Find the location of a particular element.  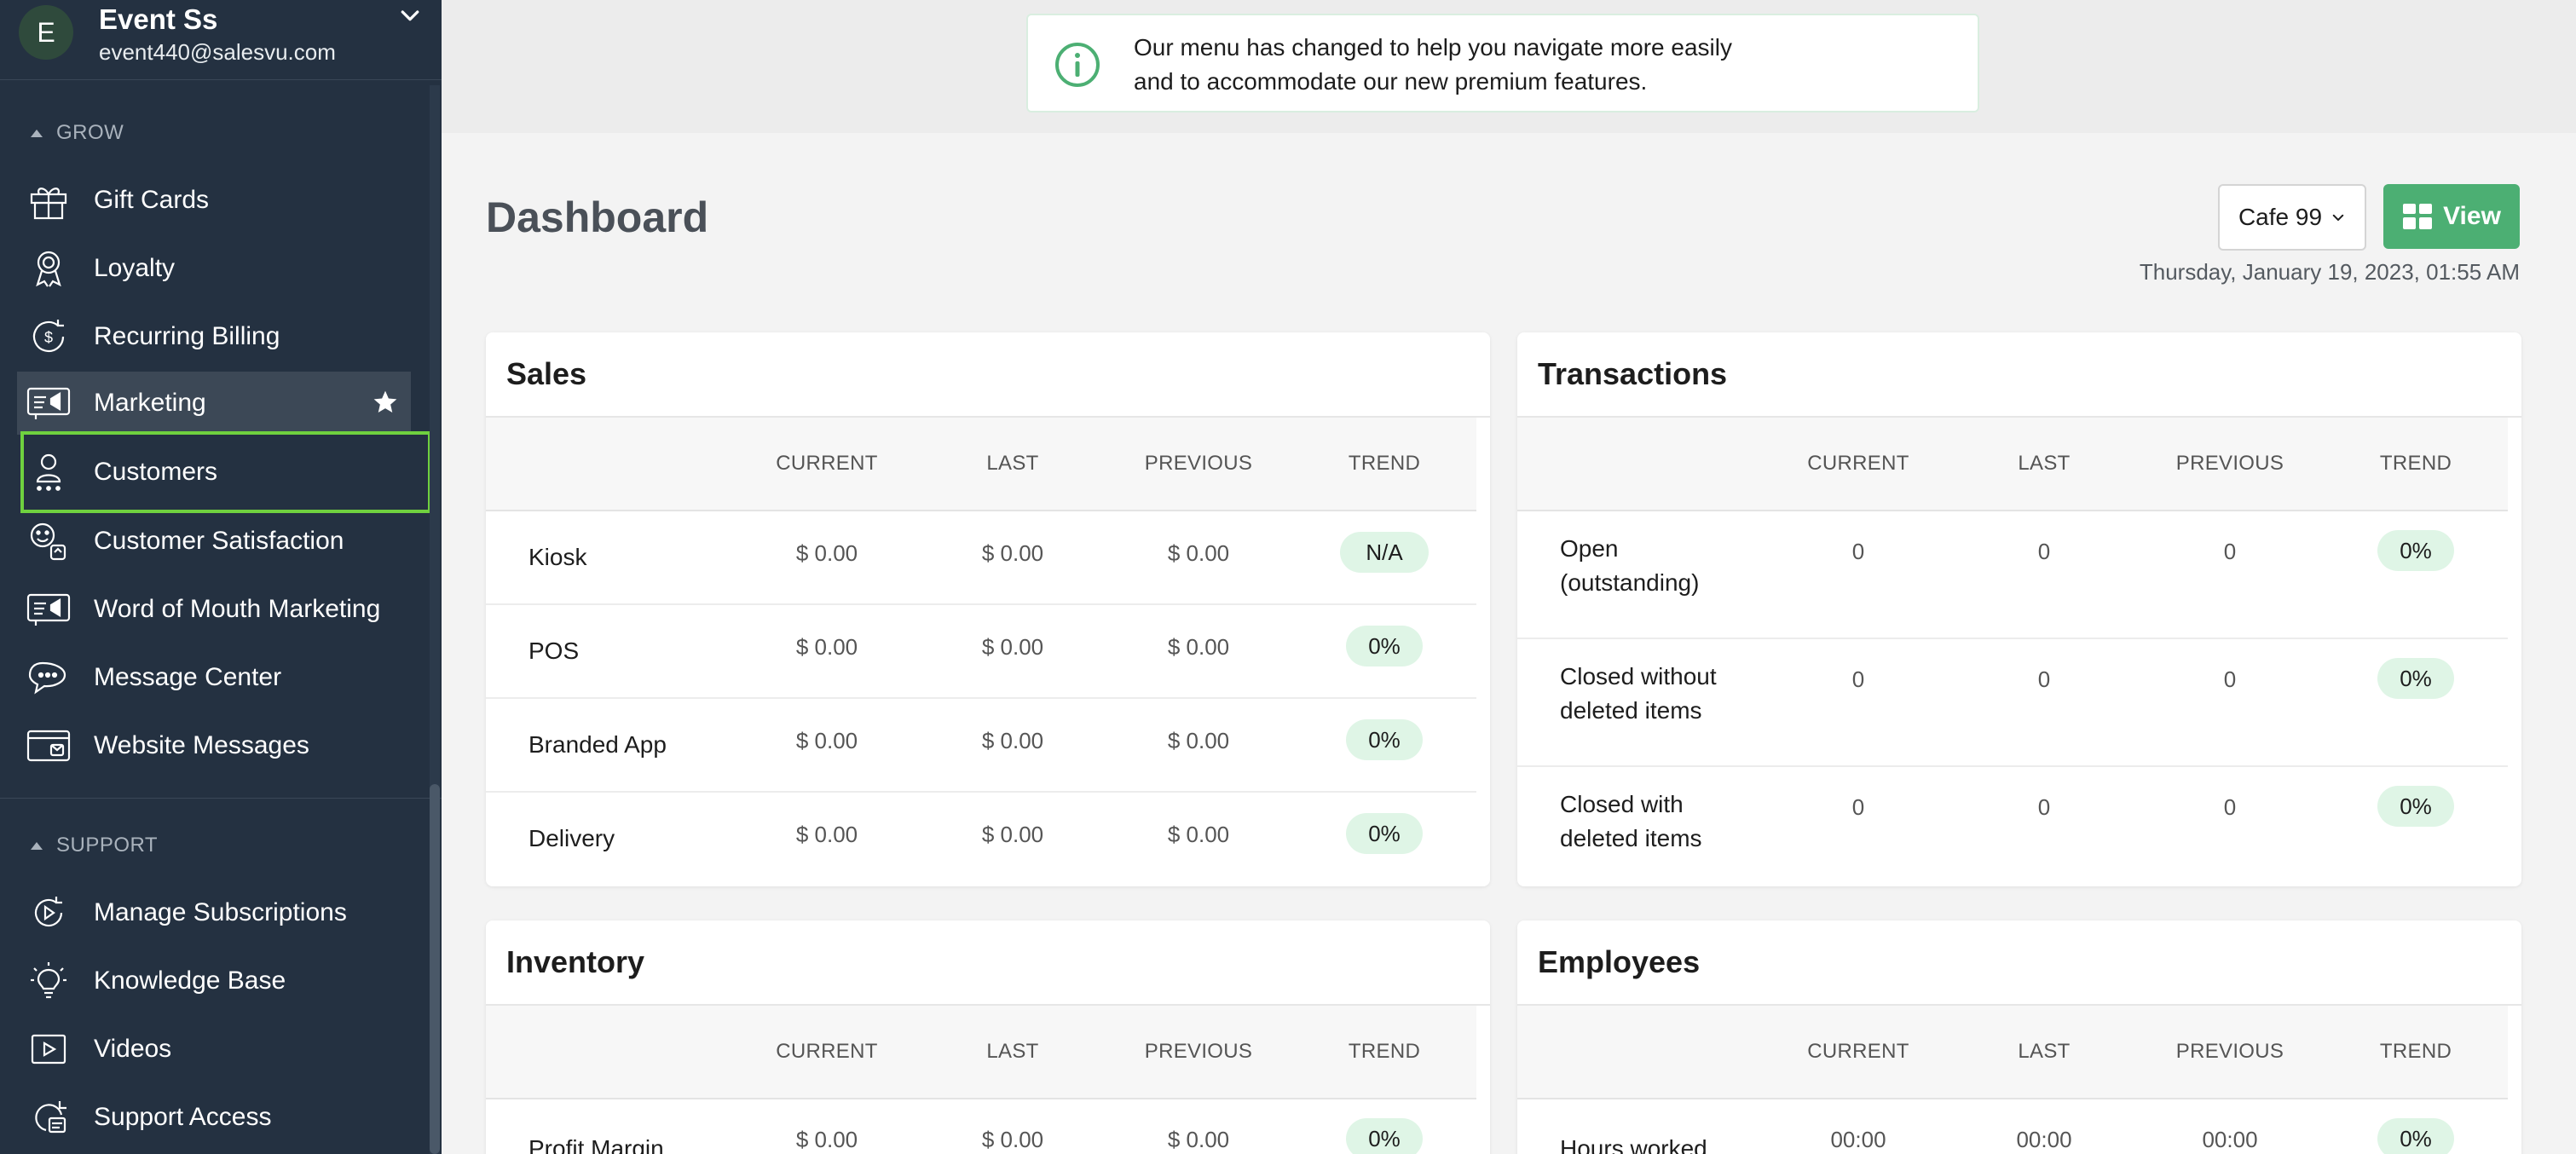

sidebar-item-manage-subscriptions: Manage Subscriptions is located at coordinates (215, 913).